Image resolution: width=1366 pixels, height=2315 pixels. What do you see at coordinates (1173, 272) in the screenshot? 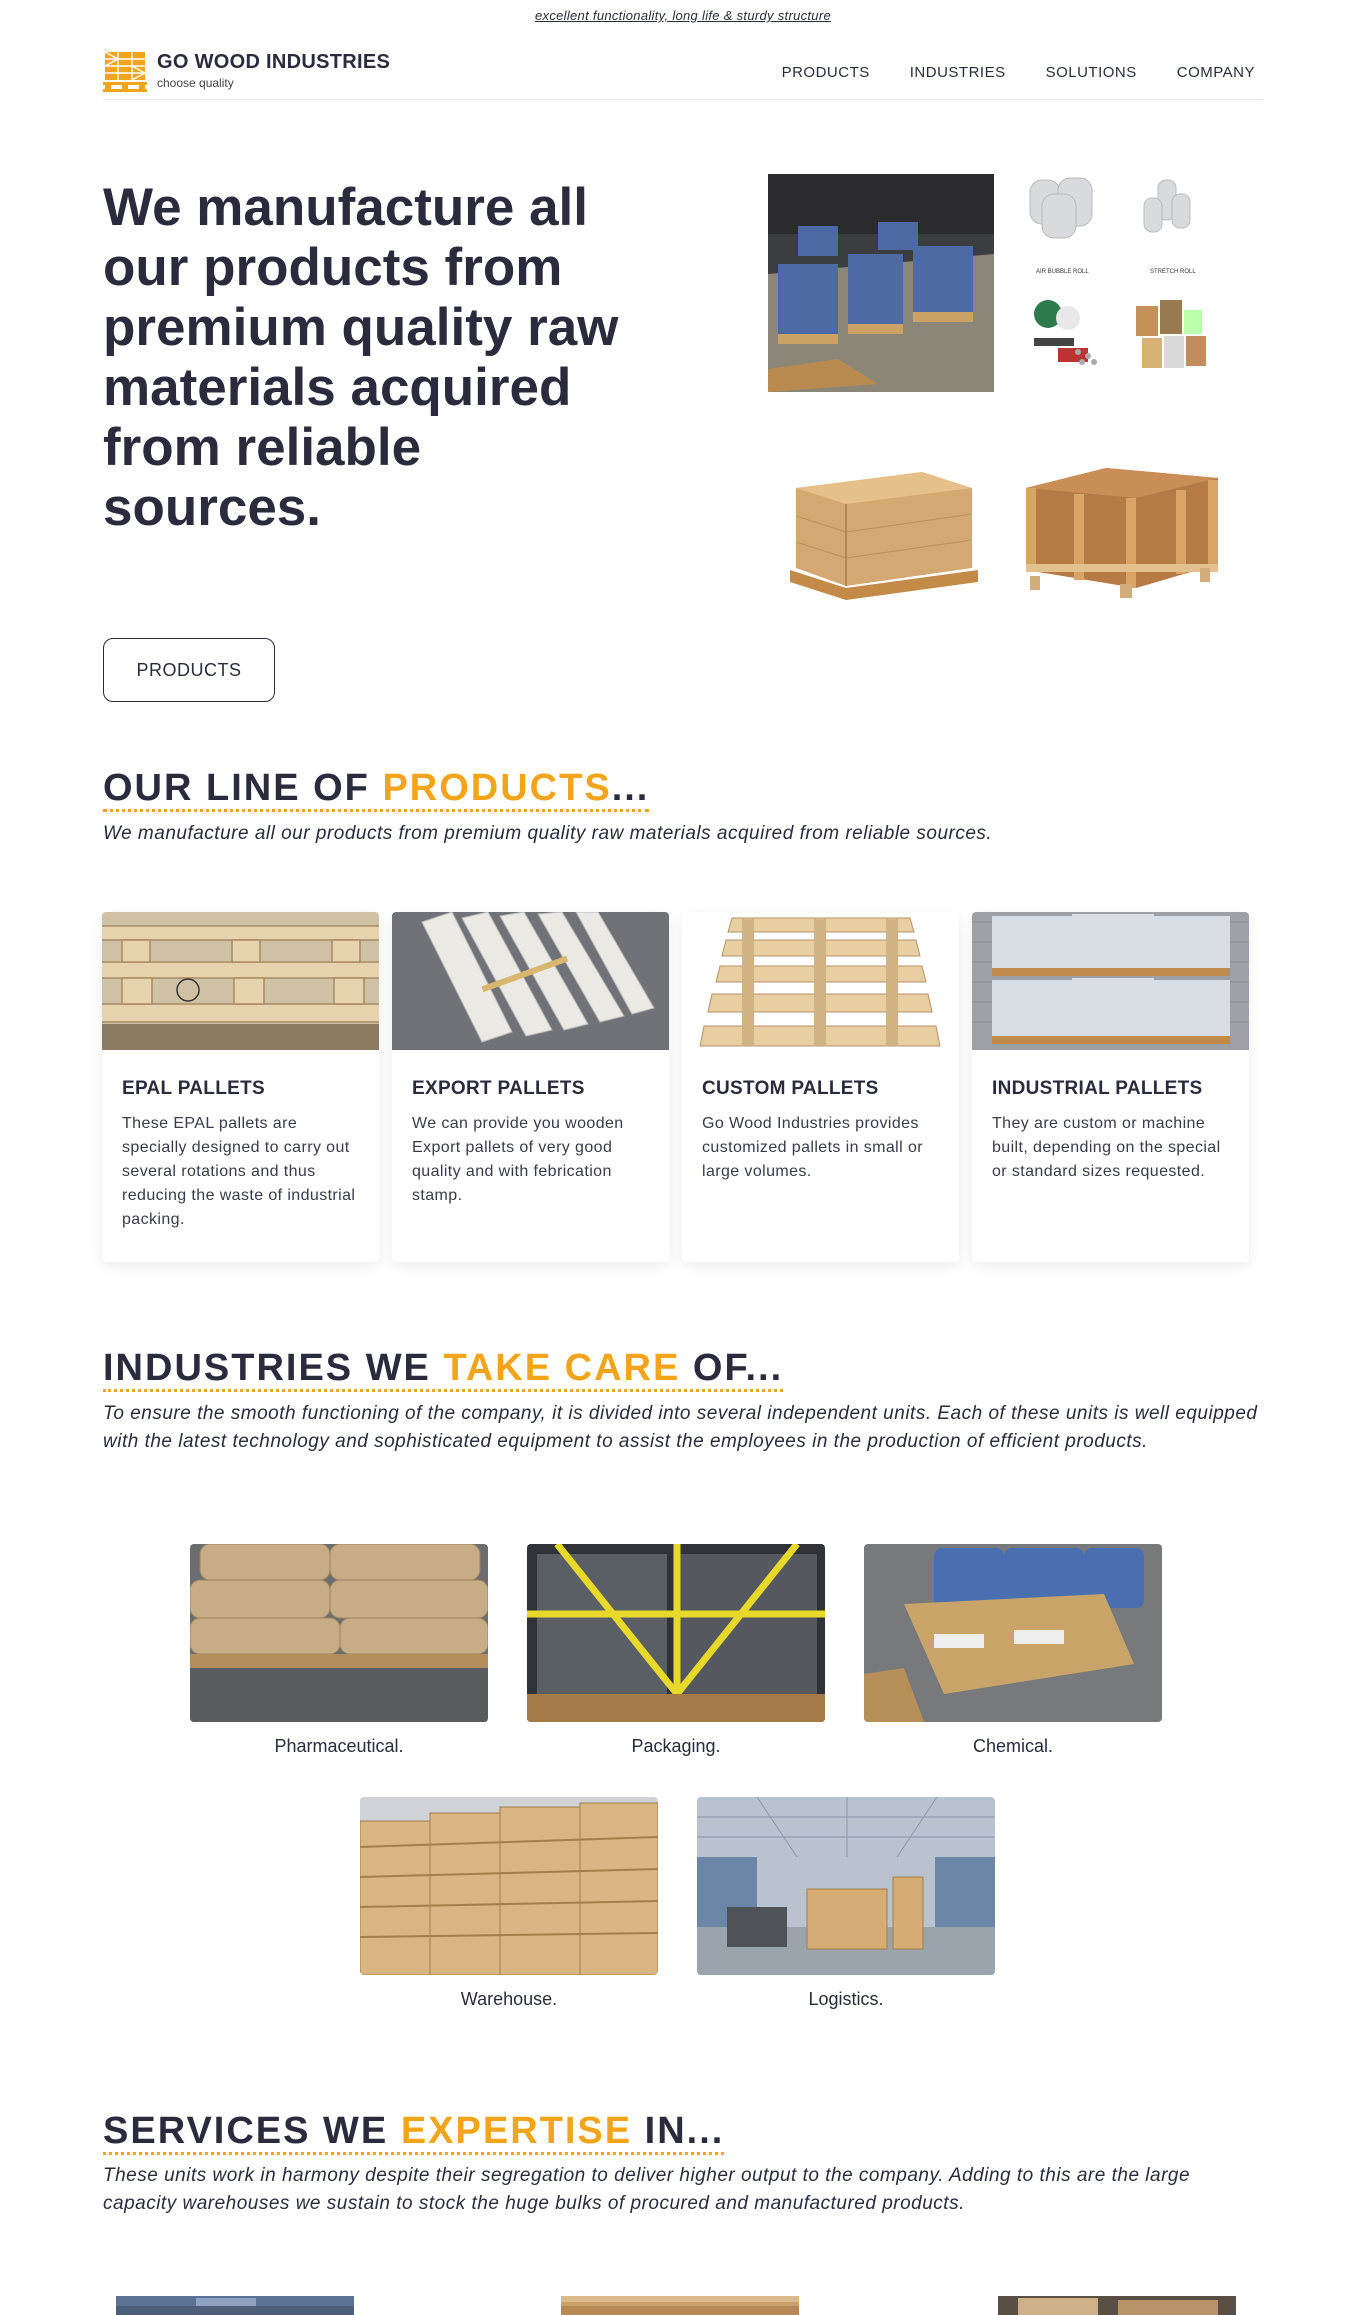
I see `stretch-roll-label: STRETCH ROLL` at bounding box center [1173, 272].